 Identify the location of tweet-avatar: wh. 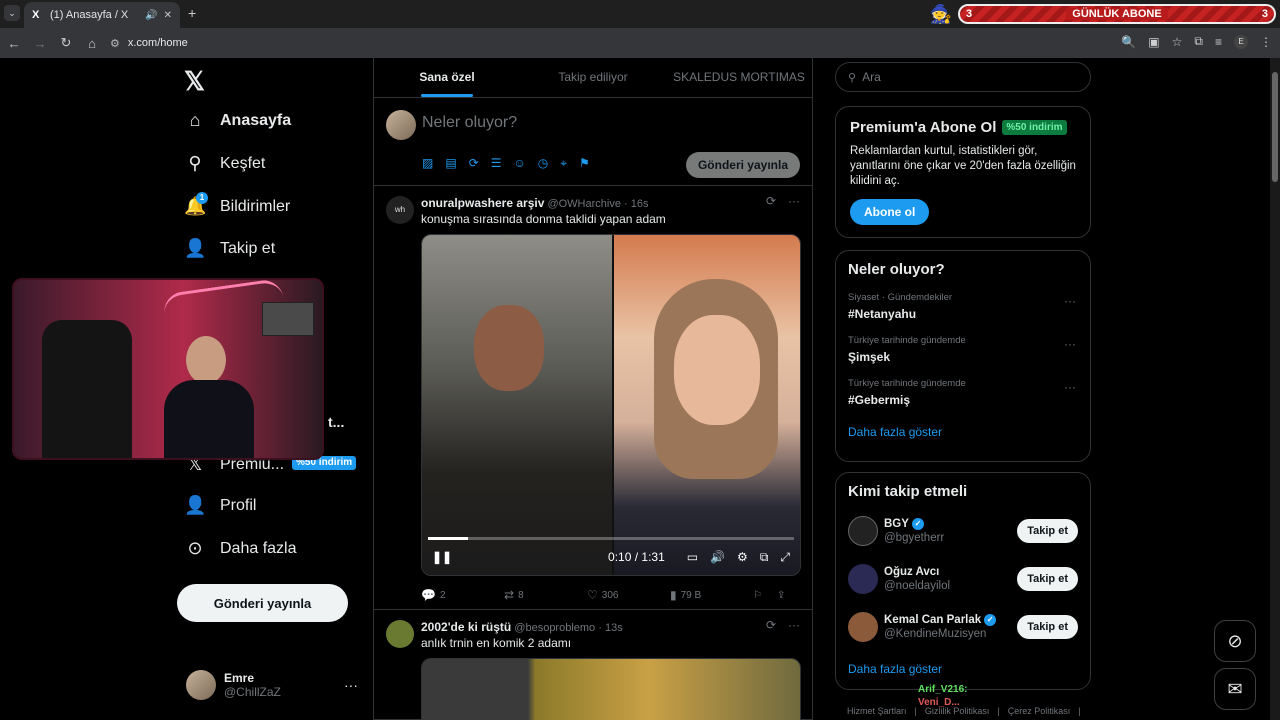
(400, 210).